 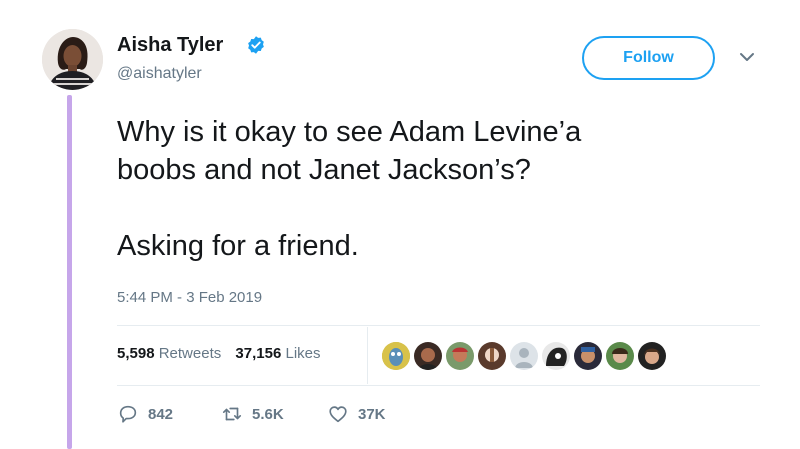 I want to click on retweets-count: 5,598, so click(x=136, y=353).